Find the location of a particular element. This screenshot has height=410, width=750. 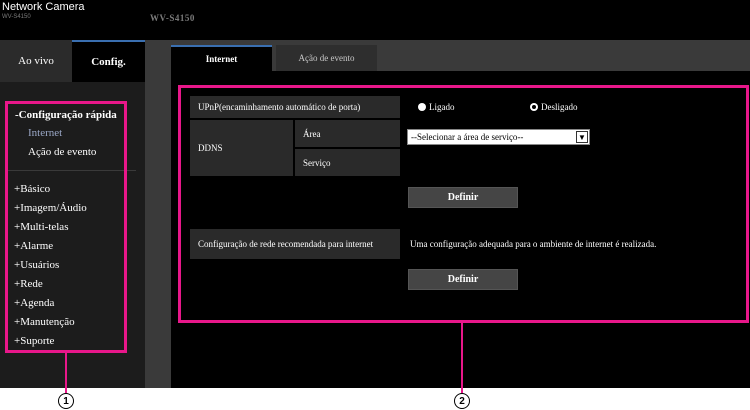

callout-number-2: 2 is located at coordinates (462, 401).